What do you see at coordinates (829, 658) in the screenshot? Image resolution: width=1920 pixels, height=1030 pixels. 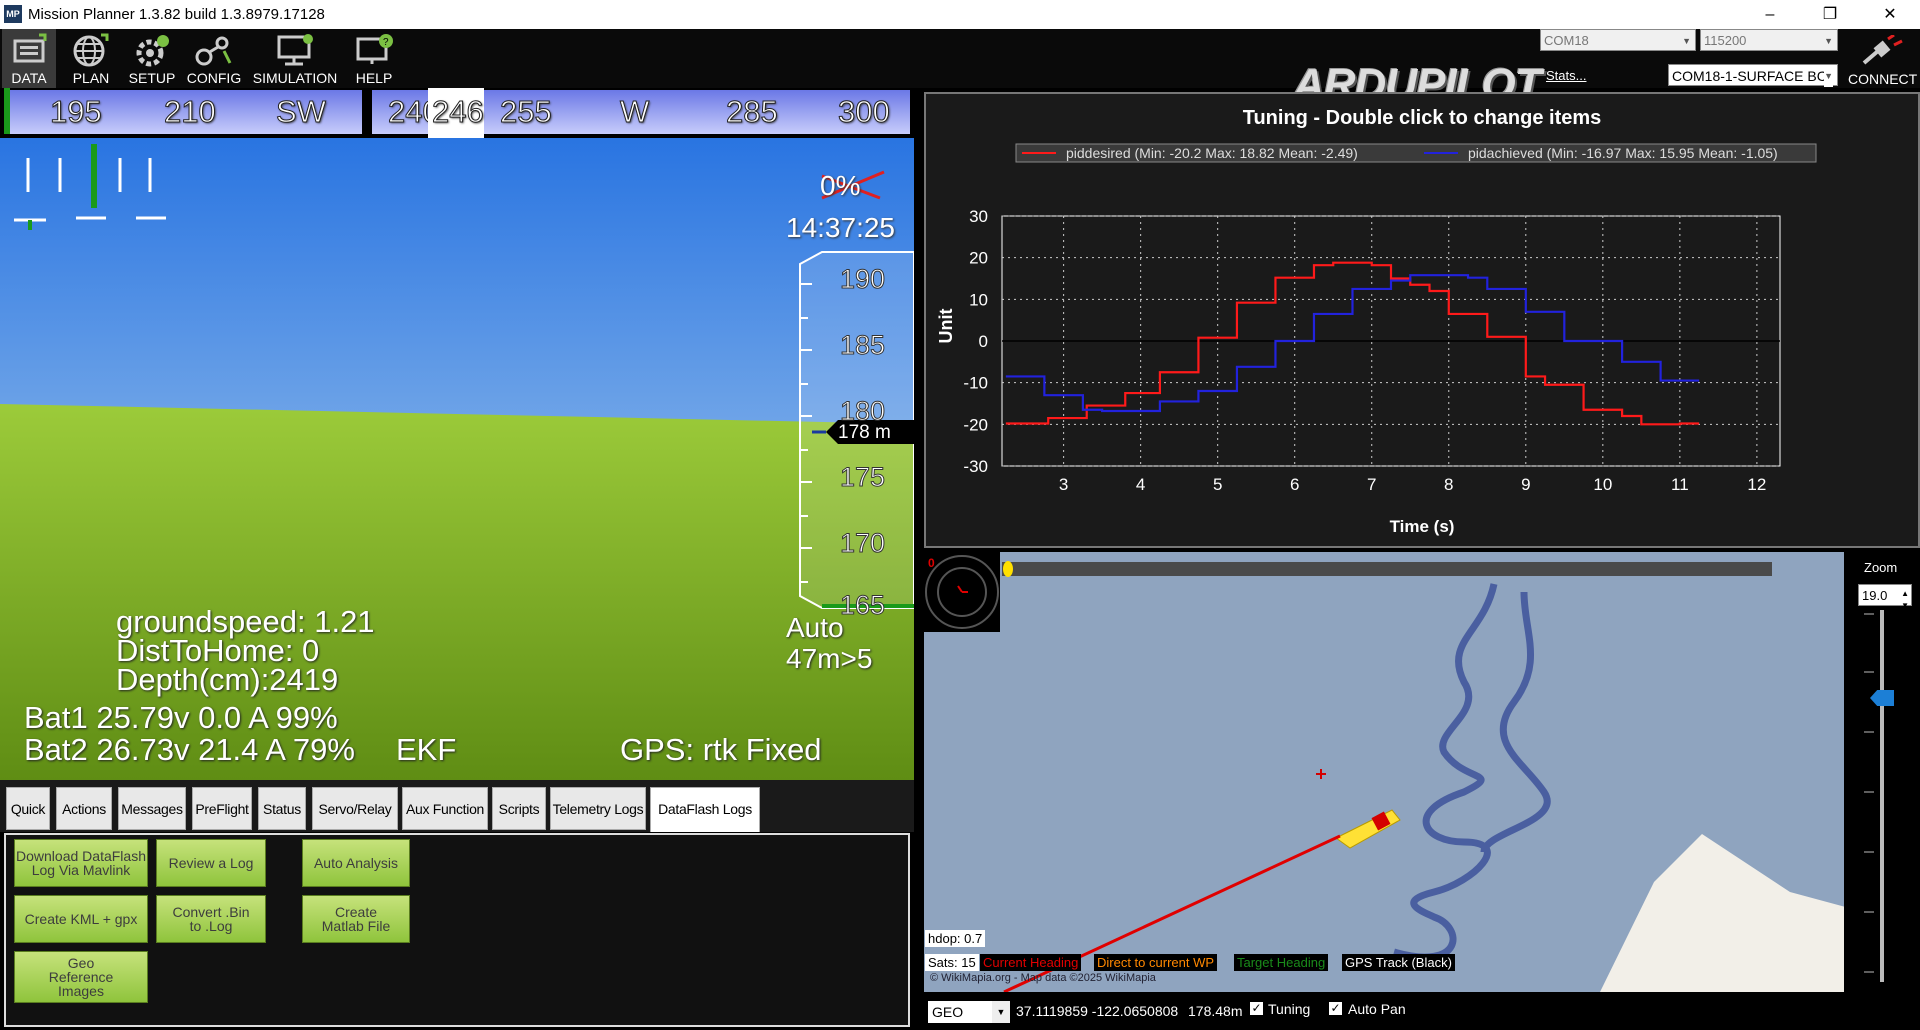 I see `waypoint-distance: 47m>5` at bounding box center [829, 658].